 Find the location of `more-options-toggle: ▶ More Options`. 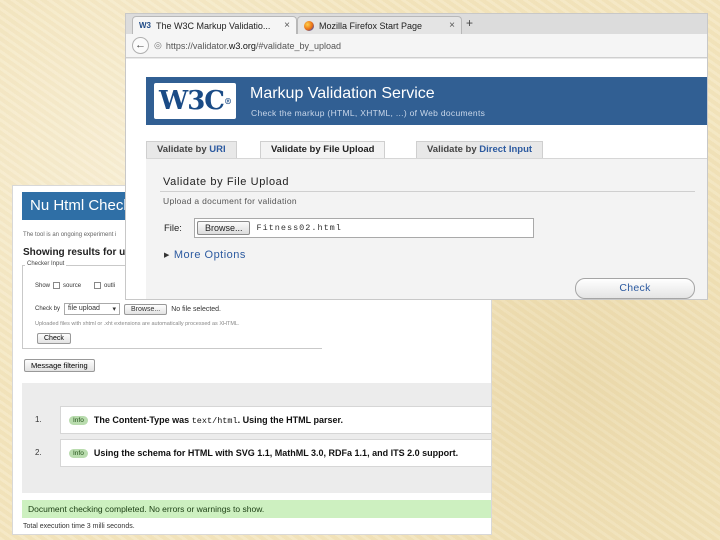

more-options-toggle: ▶ More Options is located at coordinates (205, 255).